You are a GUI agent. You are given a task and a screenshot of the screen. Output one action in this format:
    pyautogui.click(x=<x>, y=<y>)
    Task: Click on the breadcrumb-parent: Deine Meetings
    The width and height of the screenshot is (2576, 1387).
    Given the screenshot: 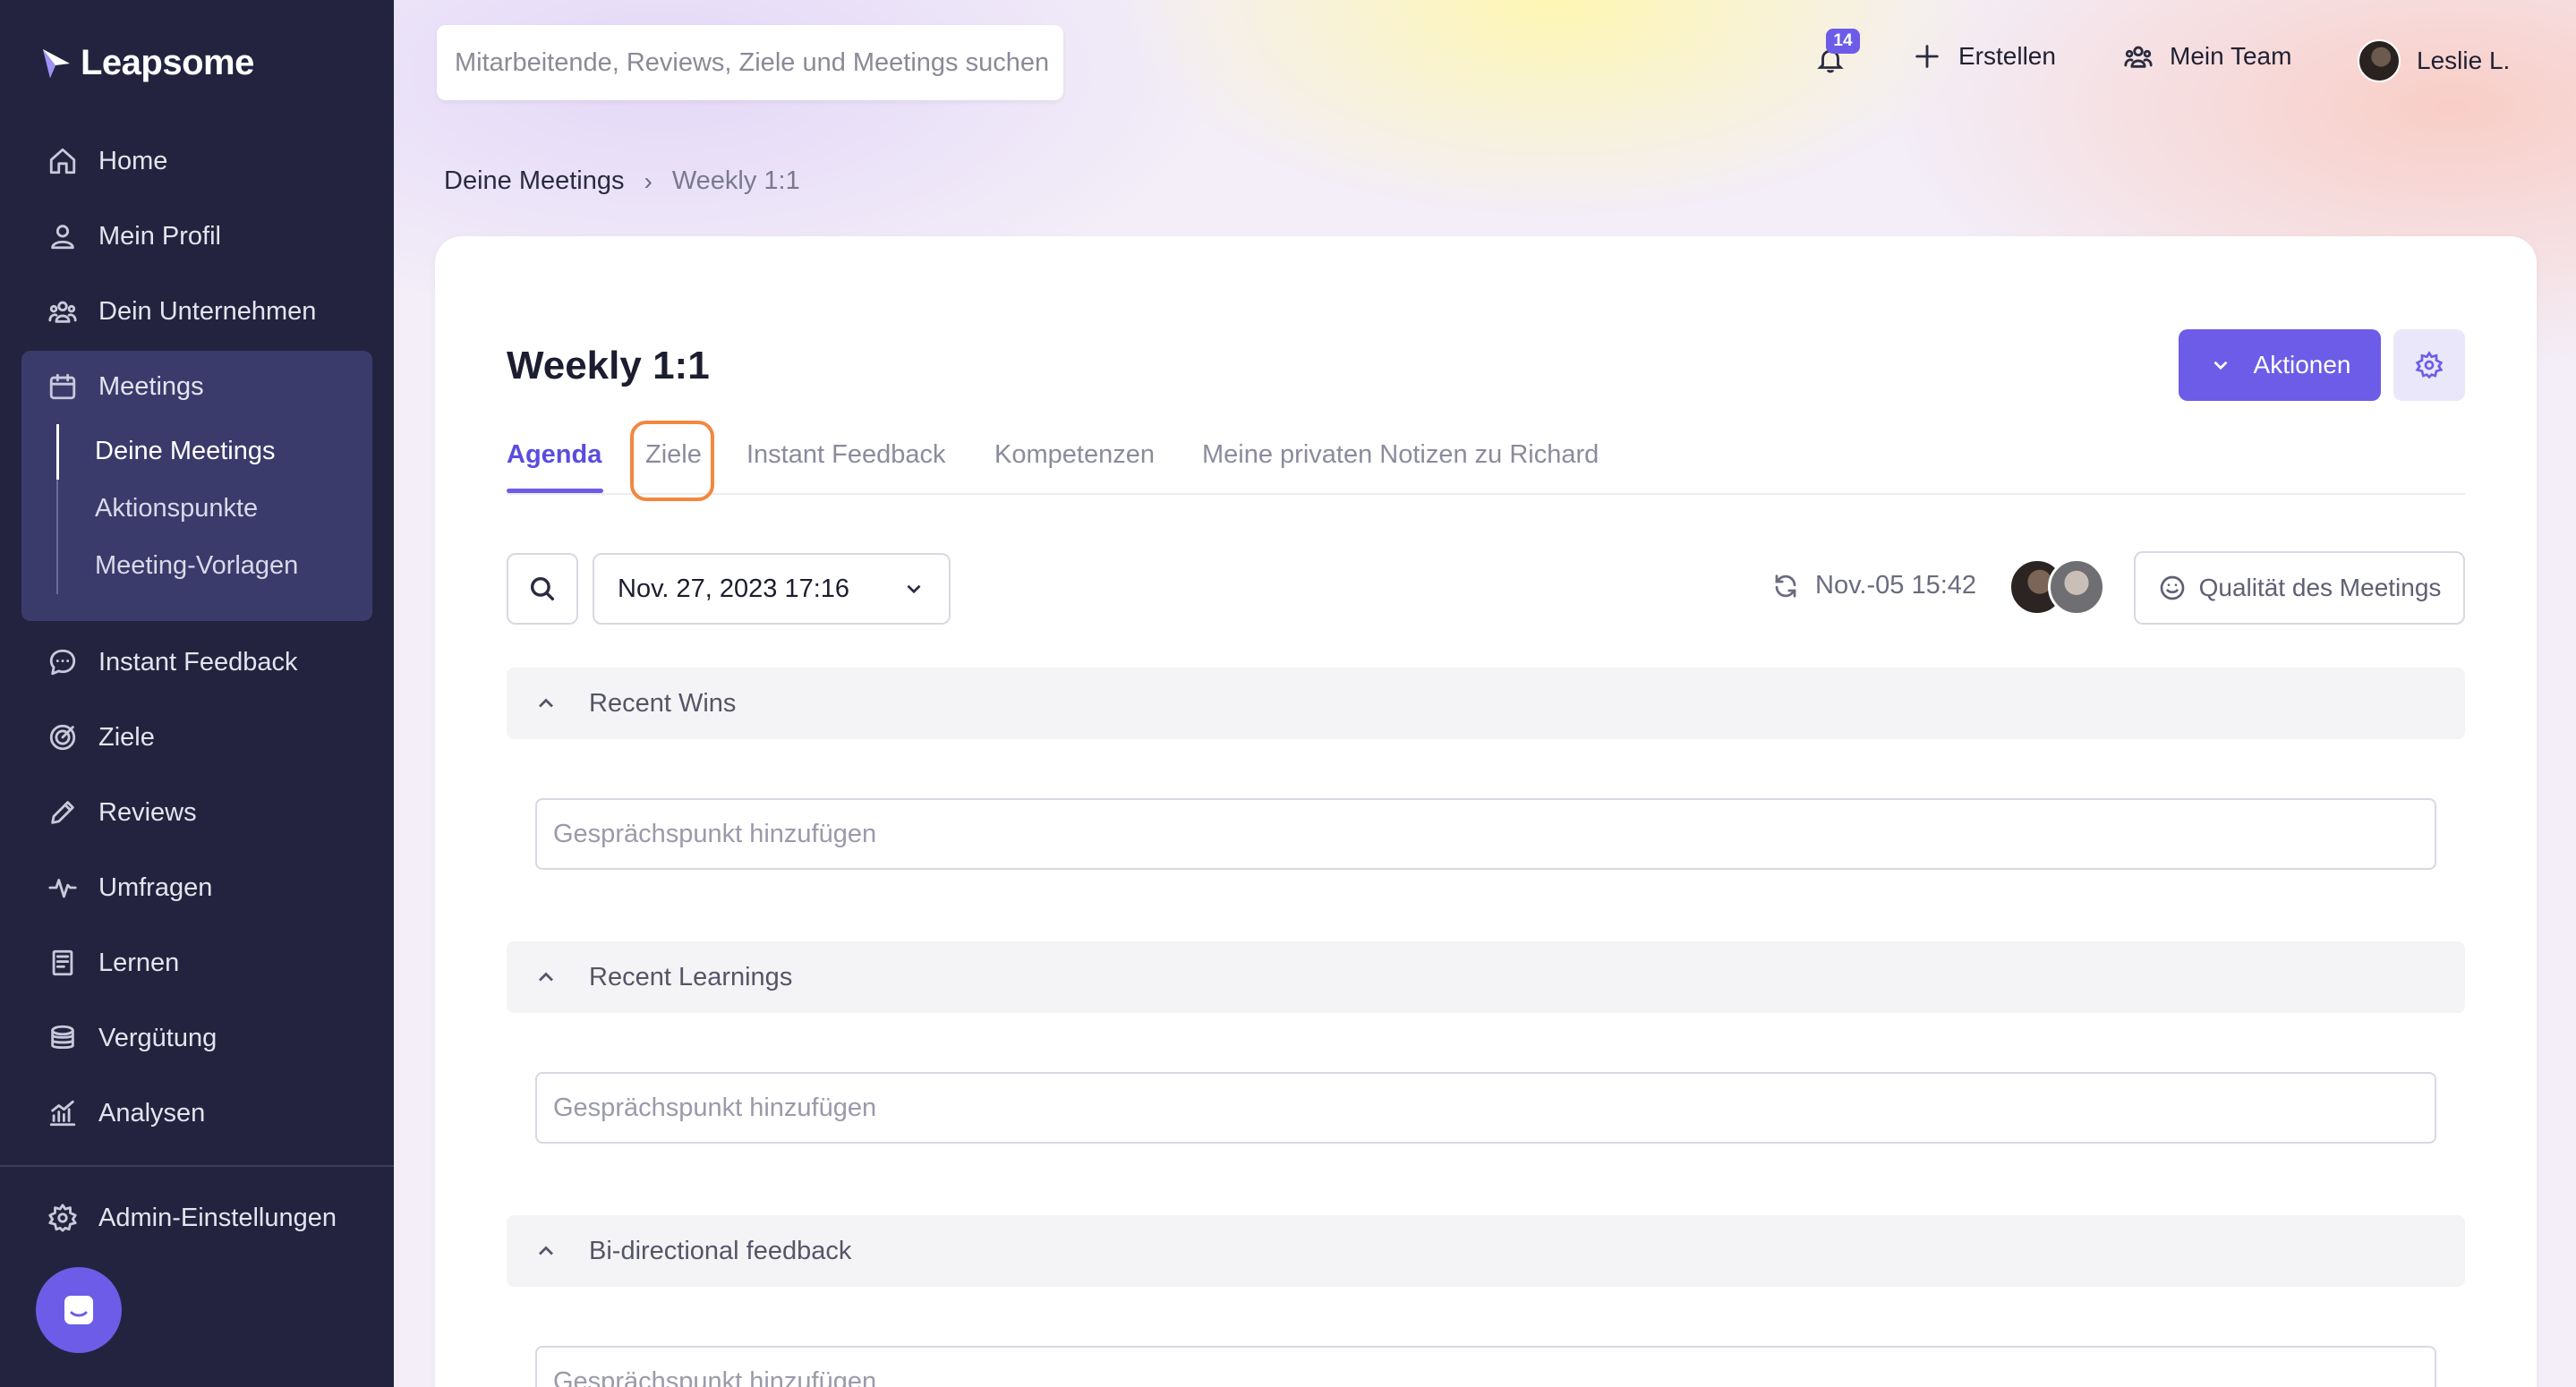 What is the action you would take?
    pyautogui.click(x=534, y=181)
    